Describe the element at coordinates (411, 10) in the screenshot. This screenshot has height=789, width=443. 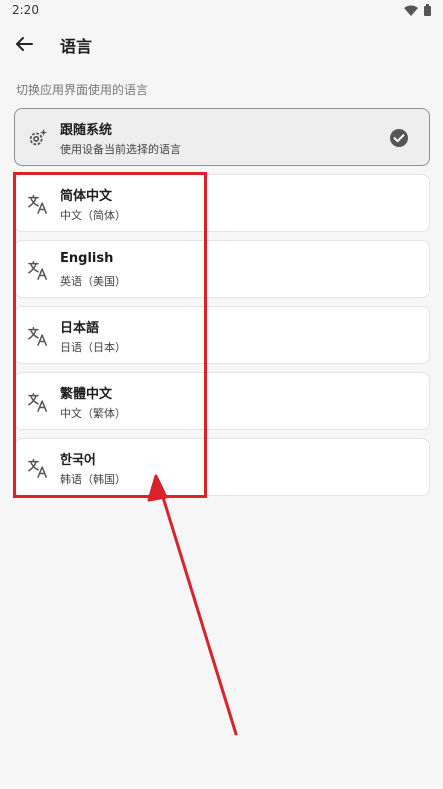
I see `wifi-icon` at that location.